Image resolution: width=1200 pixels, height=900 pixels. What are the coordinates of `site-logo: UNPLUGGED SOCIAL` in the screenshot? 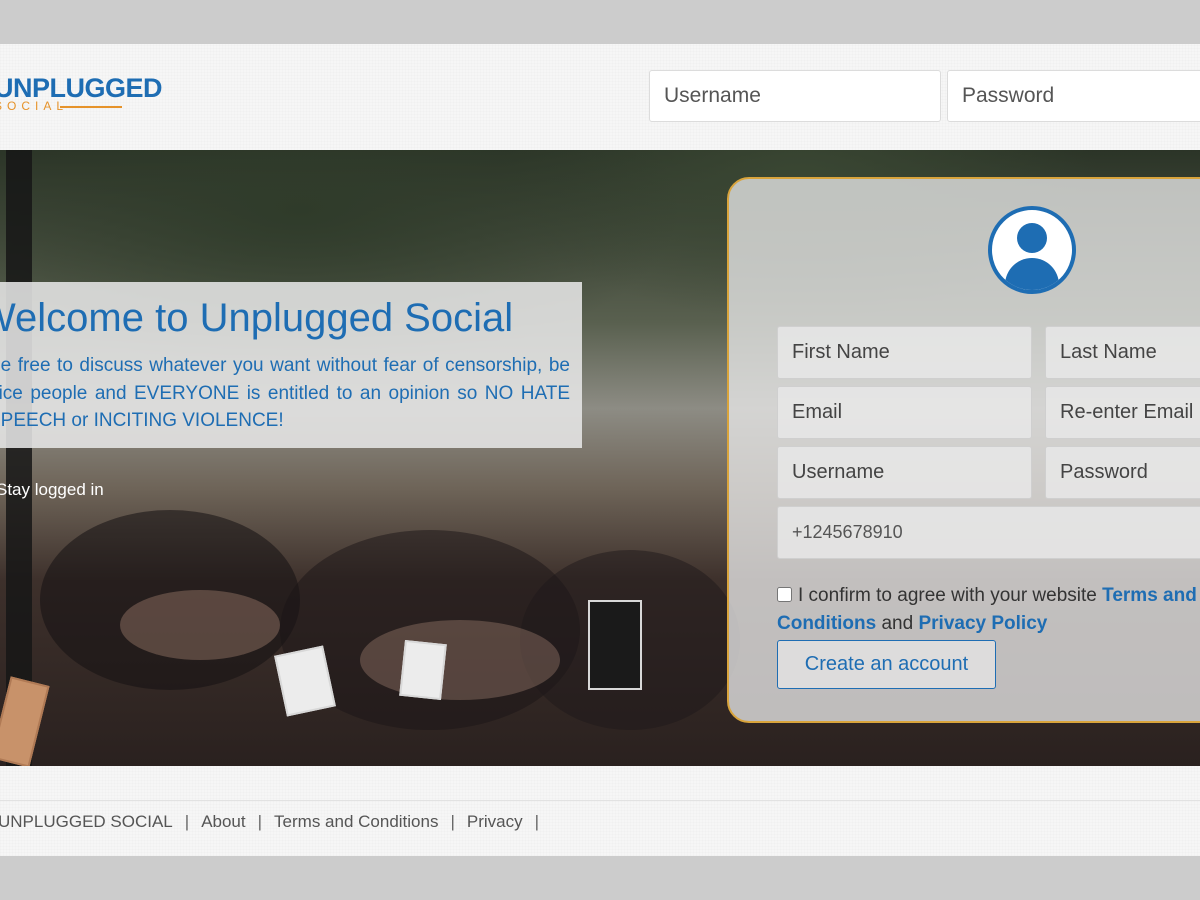 It's located at (81, 92).